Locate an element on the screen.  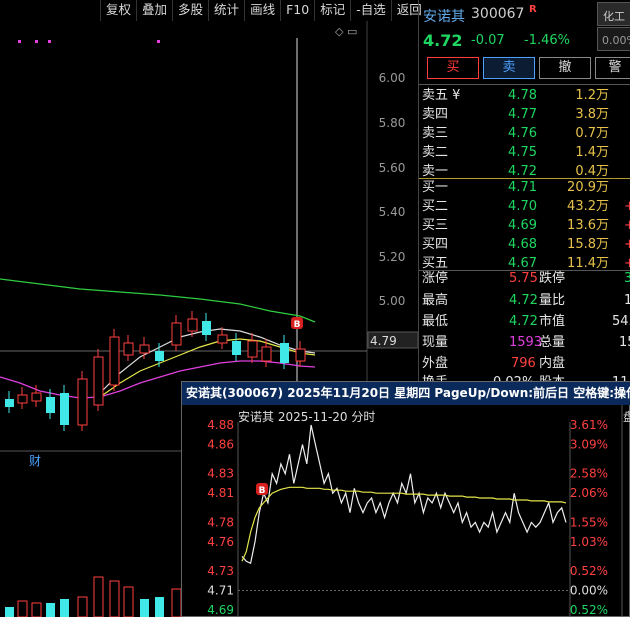
intraday-pct-tick: 2.58% is located at coordinates (589, 474).